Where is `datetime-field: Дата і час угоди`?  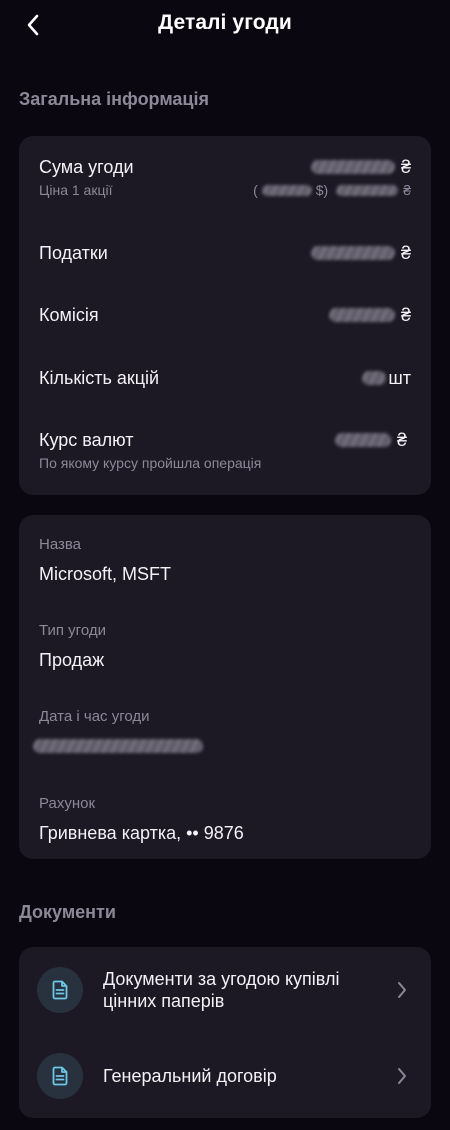
datetime-field: Дата і час угоди is located at coordinates (222, 733).